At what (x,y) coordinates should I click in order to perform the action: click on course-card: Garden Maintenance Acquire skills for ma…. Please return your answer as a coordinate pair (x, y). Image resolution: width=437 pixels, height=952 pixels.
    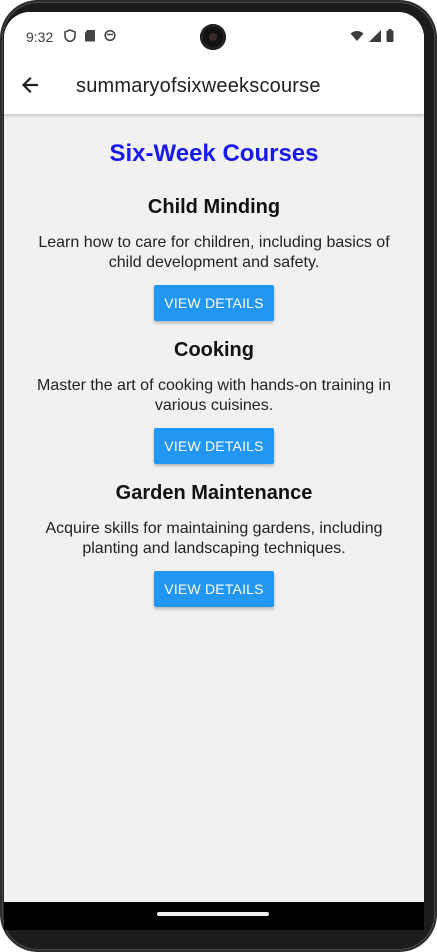
    Looking at the image, I should click on (214, 544).